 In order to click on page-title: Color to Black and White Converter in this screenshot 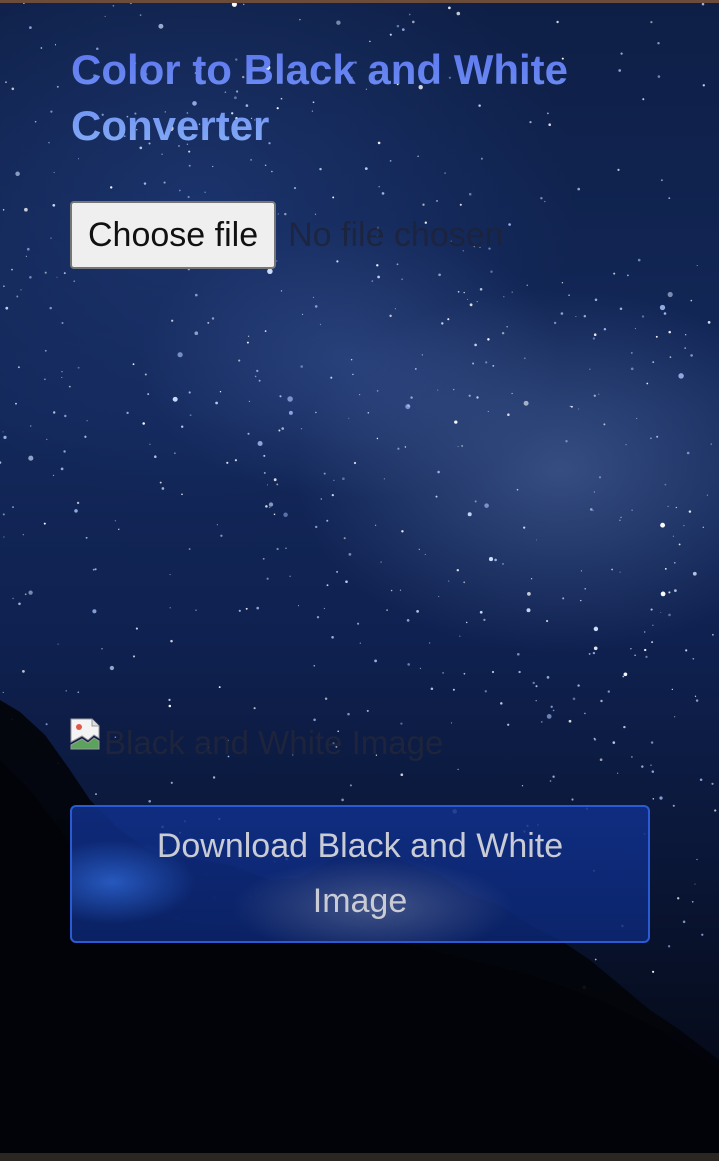, I will do `click(351, 98)`.